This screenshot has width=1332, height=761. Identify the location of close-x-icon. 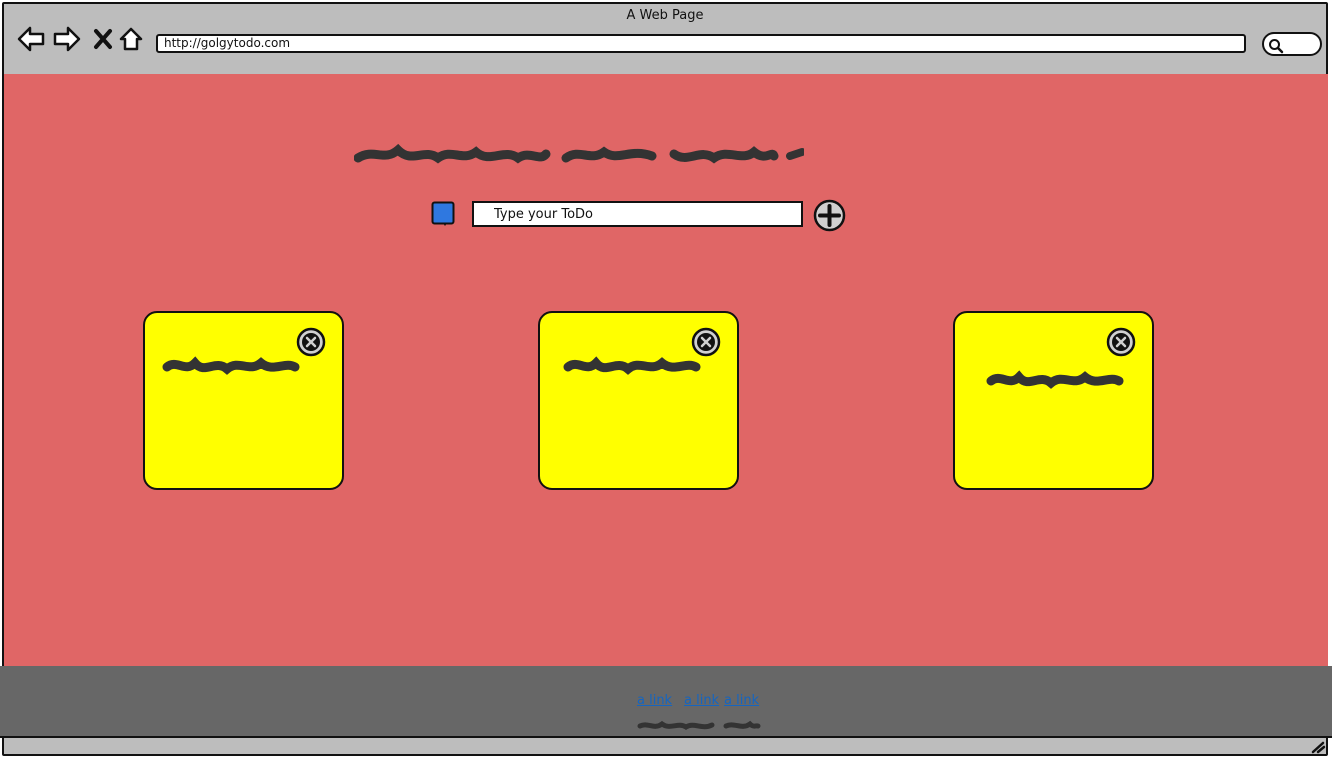
(103, 39).